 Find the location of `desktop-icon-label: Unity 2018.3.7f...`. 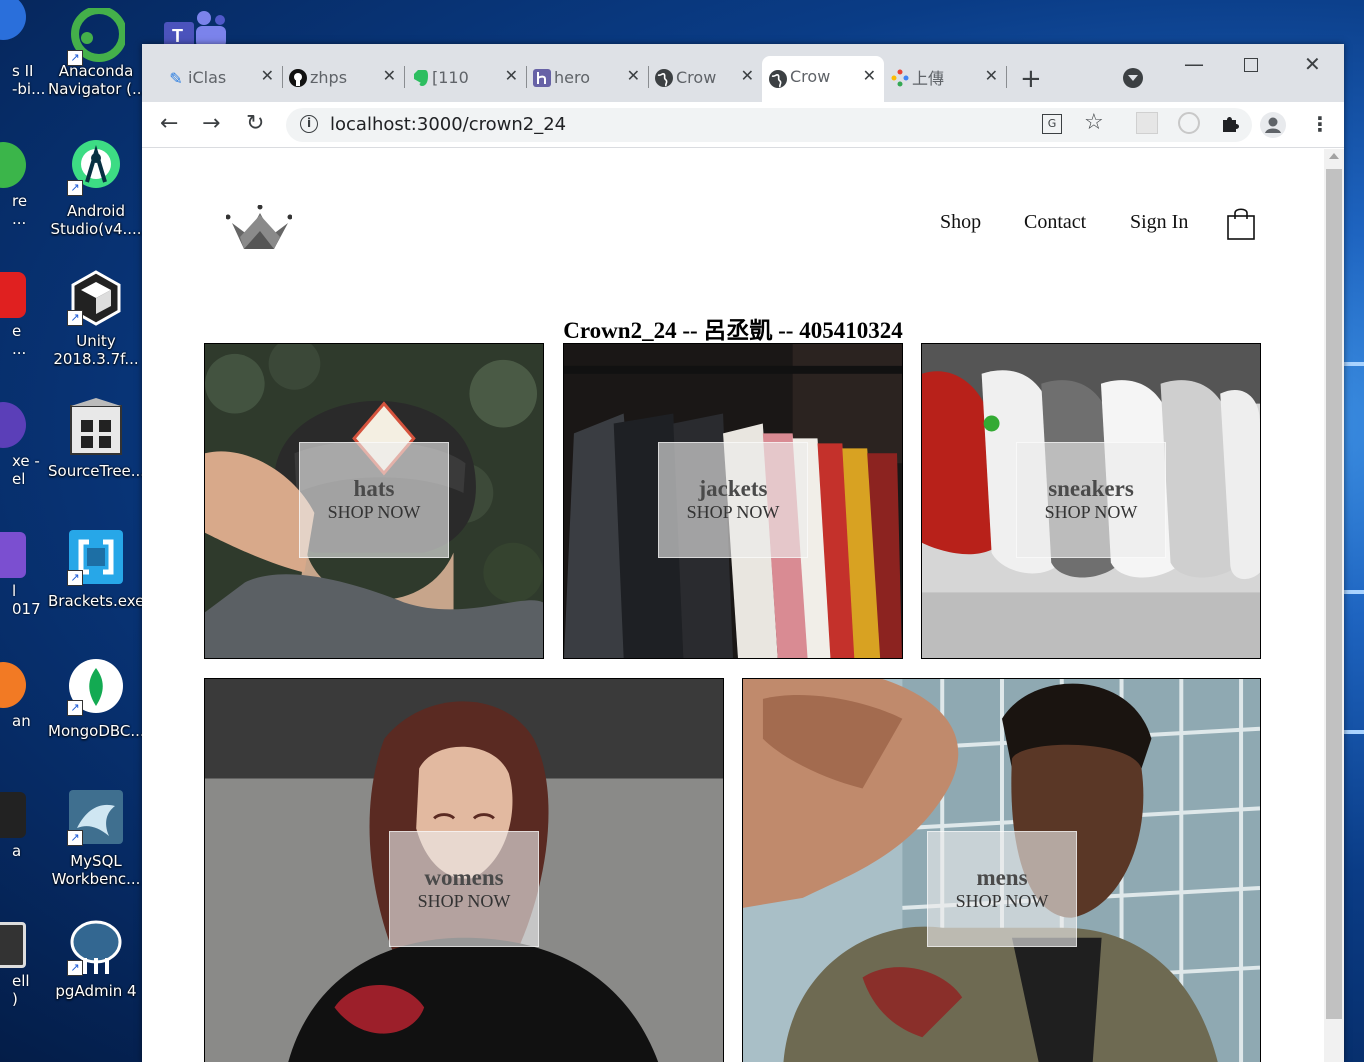

desktop-icon-label: Unity 2018.3.7f... is located at coordinates (96, 350).